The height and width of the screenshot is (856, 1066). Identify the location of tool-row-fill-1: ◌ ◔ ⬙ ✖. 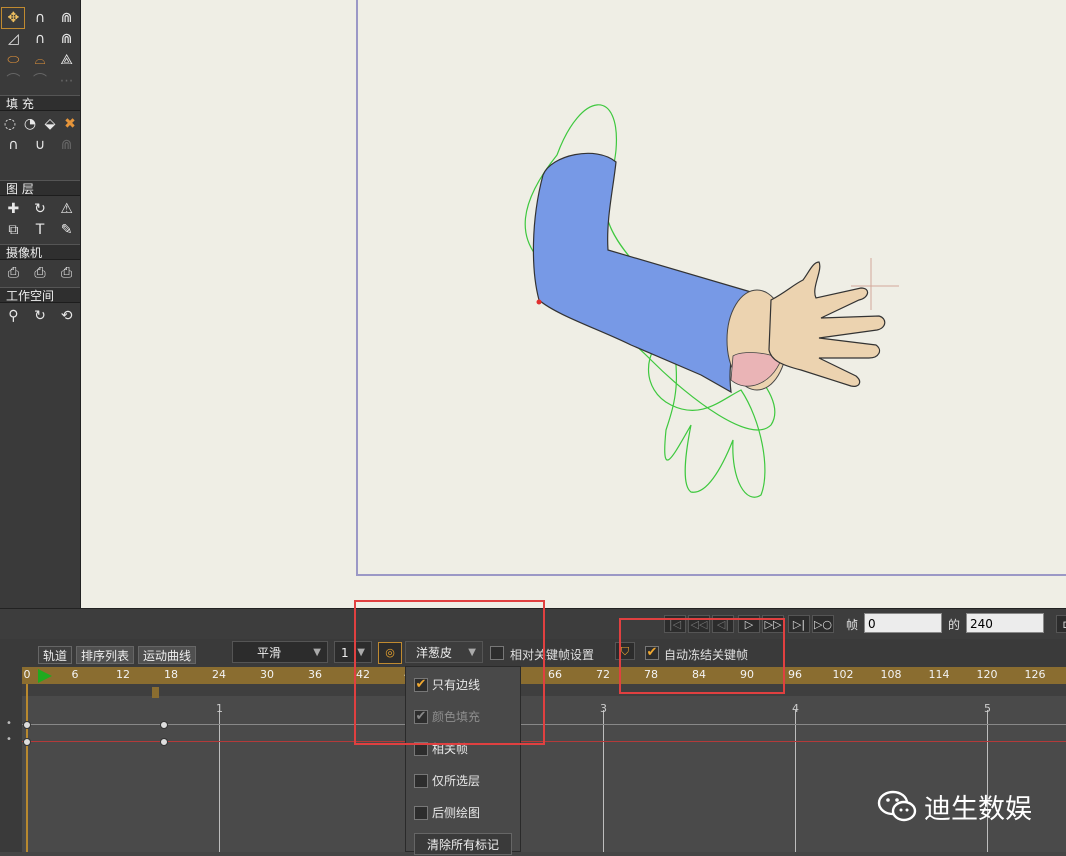
(40, 124).